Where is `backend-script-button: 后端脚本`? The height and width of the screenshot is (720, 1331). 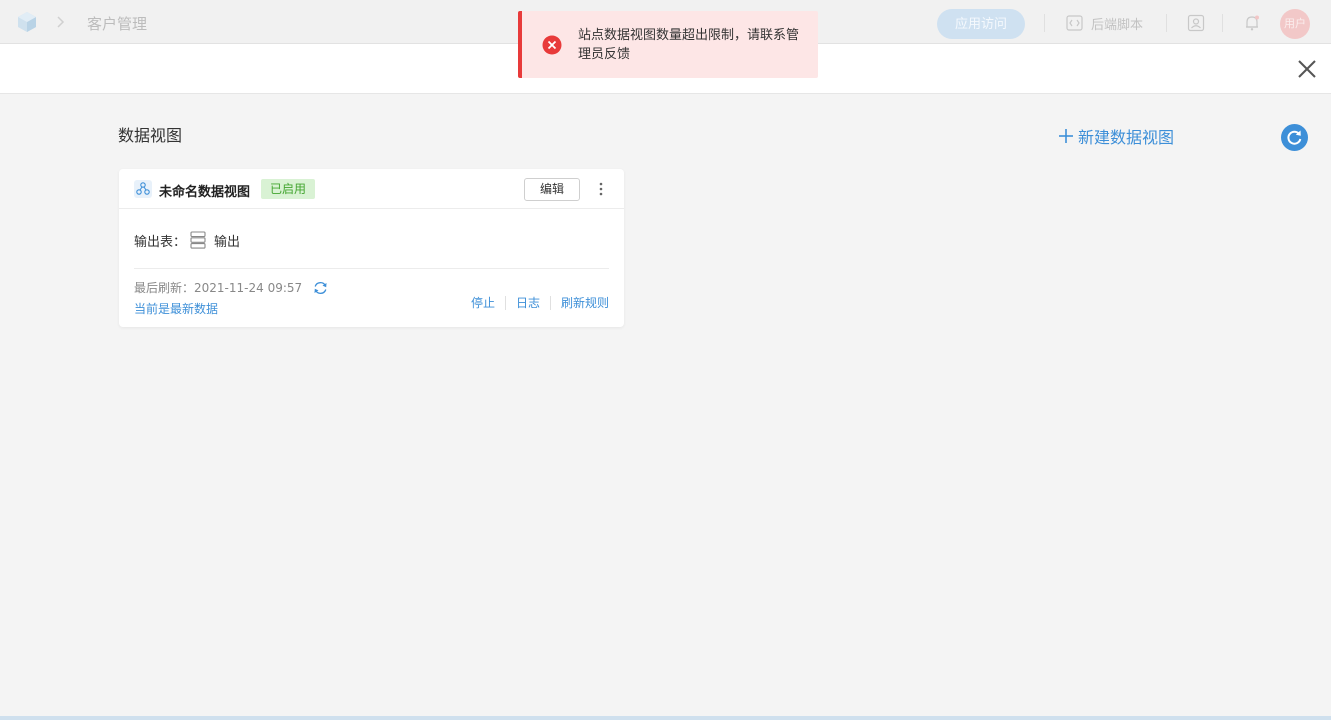
backend-script-button: 后端脚本 is located at coordinates (1105, 23).